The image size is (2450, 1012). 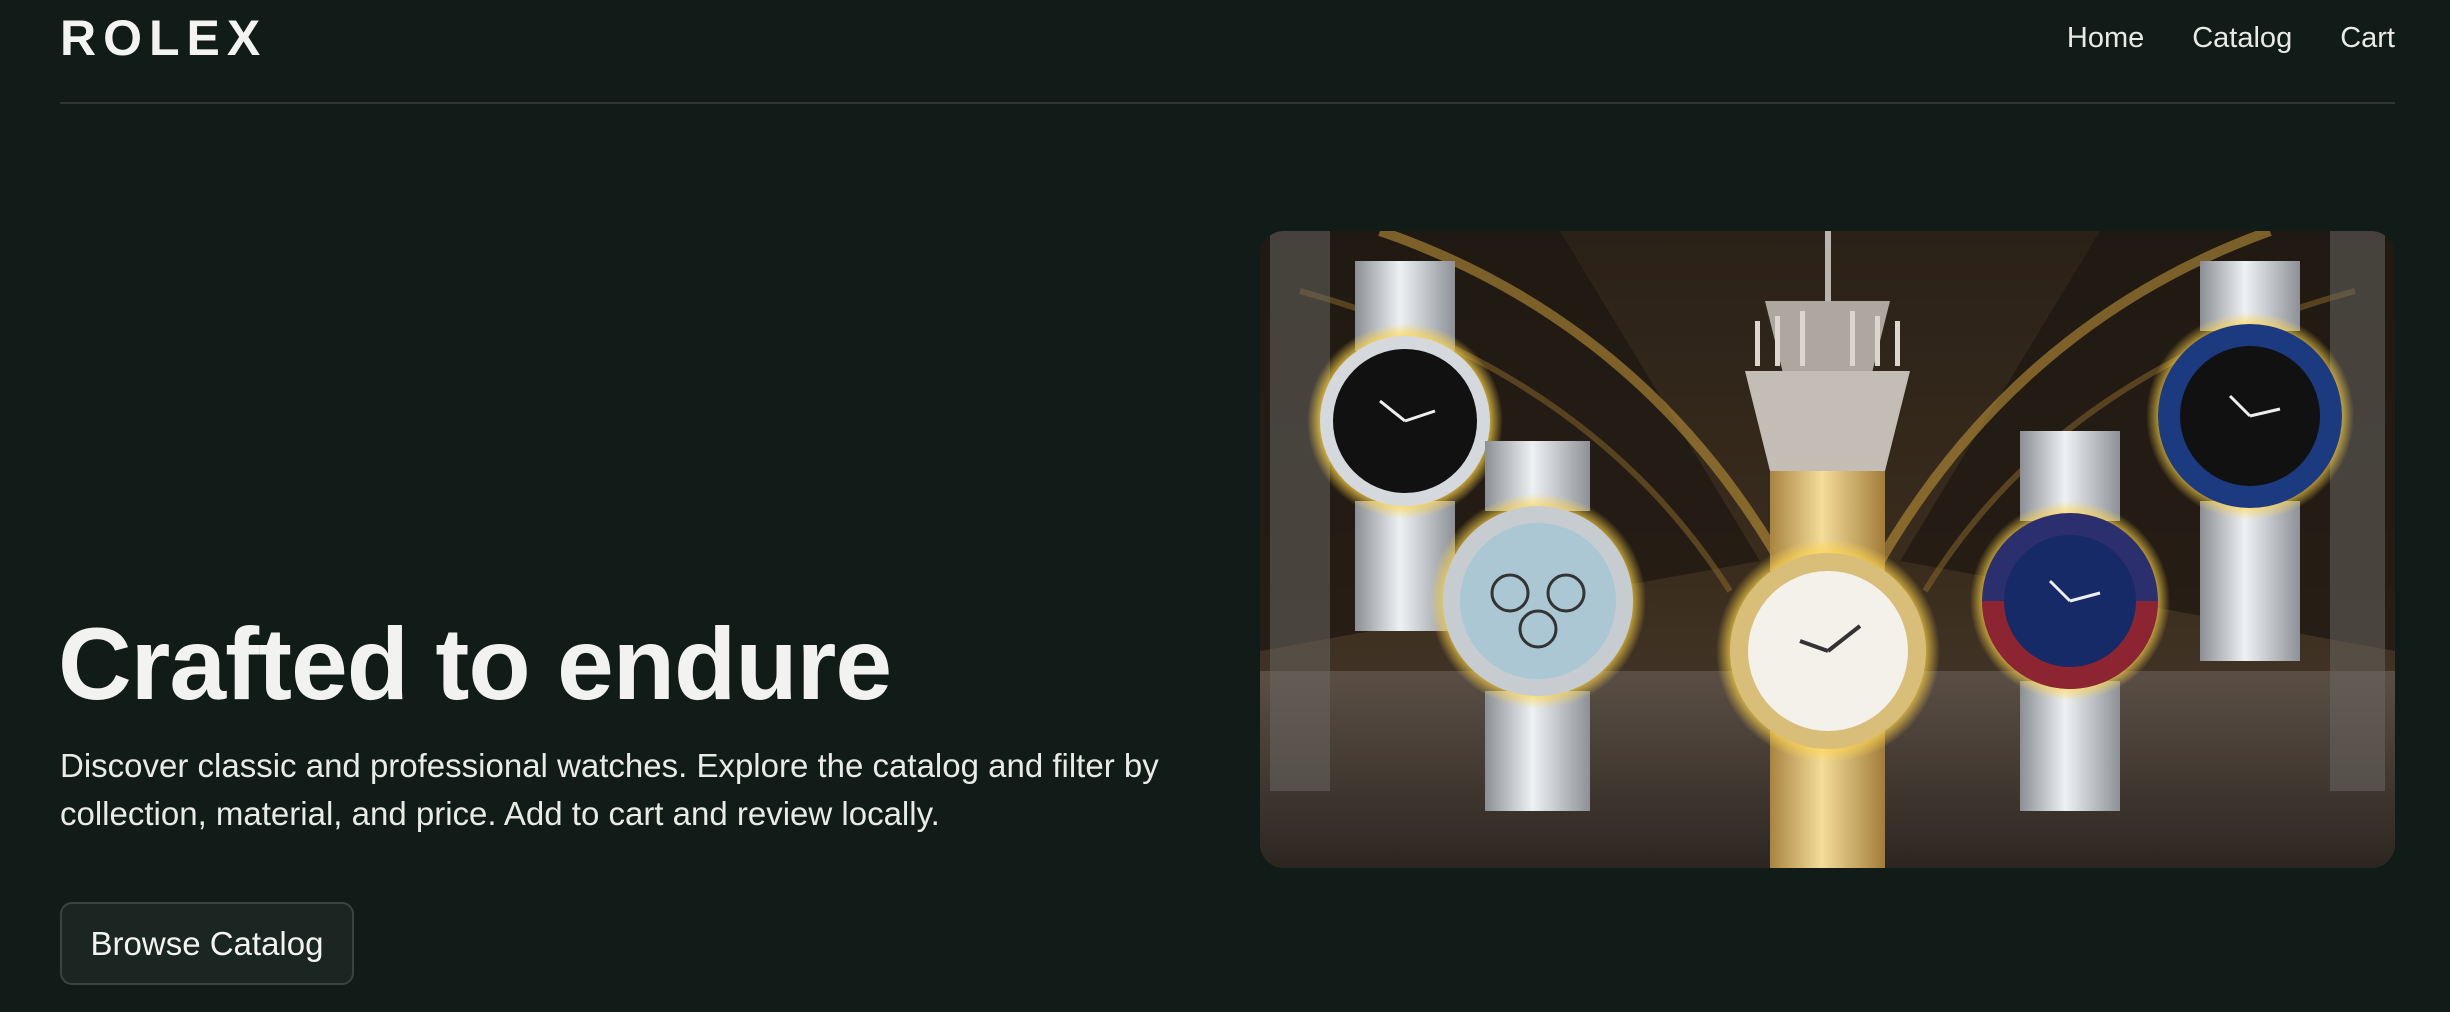 I want to click on browse-catalog-button: Browse Catalog, so click(x=207, y=943).